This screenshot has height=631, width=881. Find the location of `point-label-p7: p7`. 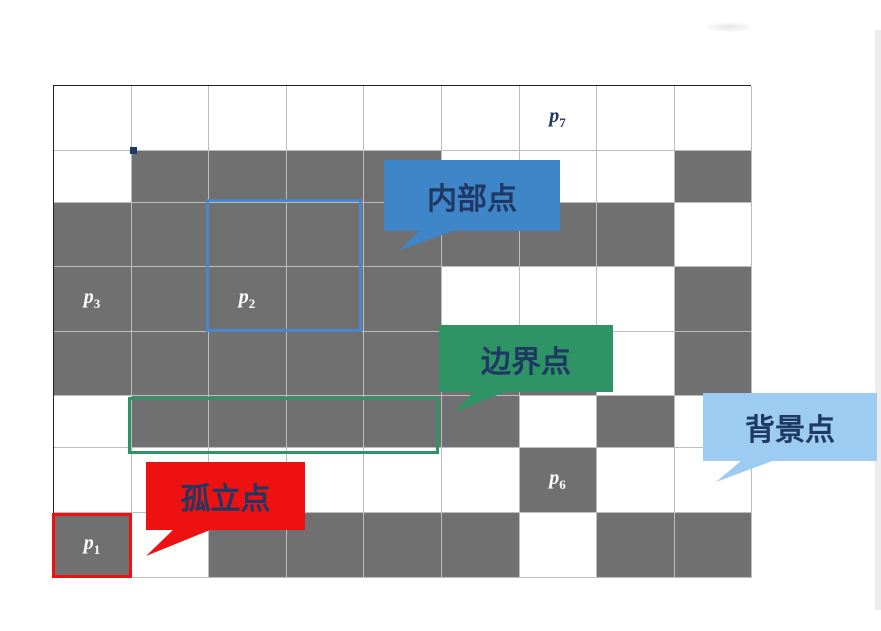

point-label-p7: p7 is located at coordinates (557, 118).